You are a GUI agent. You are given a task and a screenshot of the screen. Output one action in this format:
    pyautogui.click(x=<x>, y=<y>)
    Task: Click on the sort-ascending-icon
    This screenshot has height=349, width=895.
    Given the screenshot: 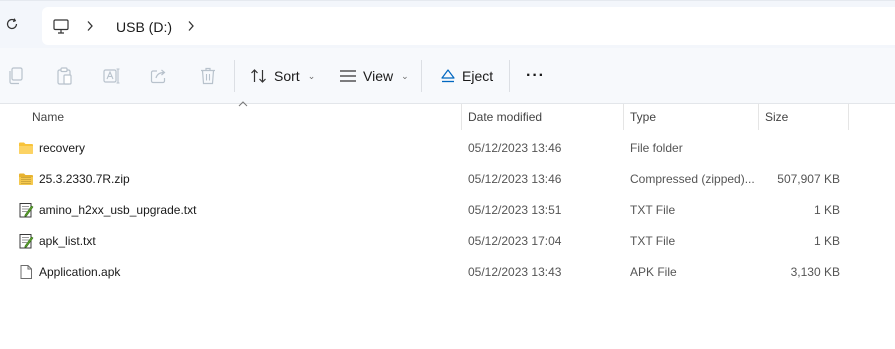 What is the action you would take?
    pyautogui.click(x=243, y=104)
    